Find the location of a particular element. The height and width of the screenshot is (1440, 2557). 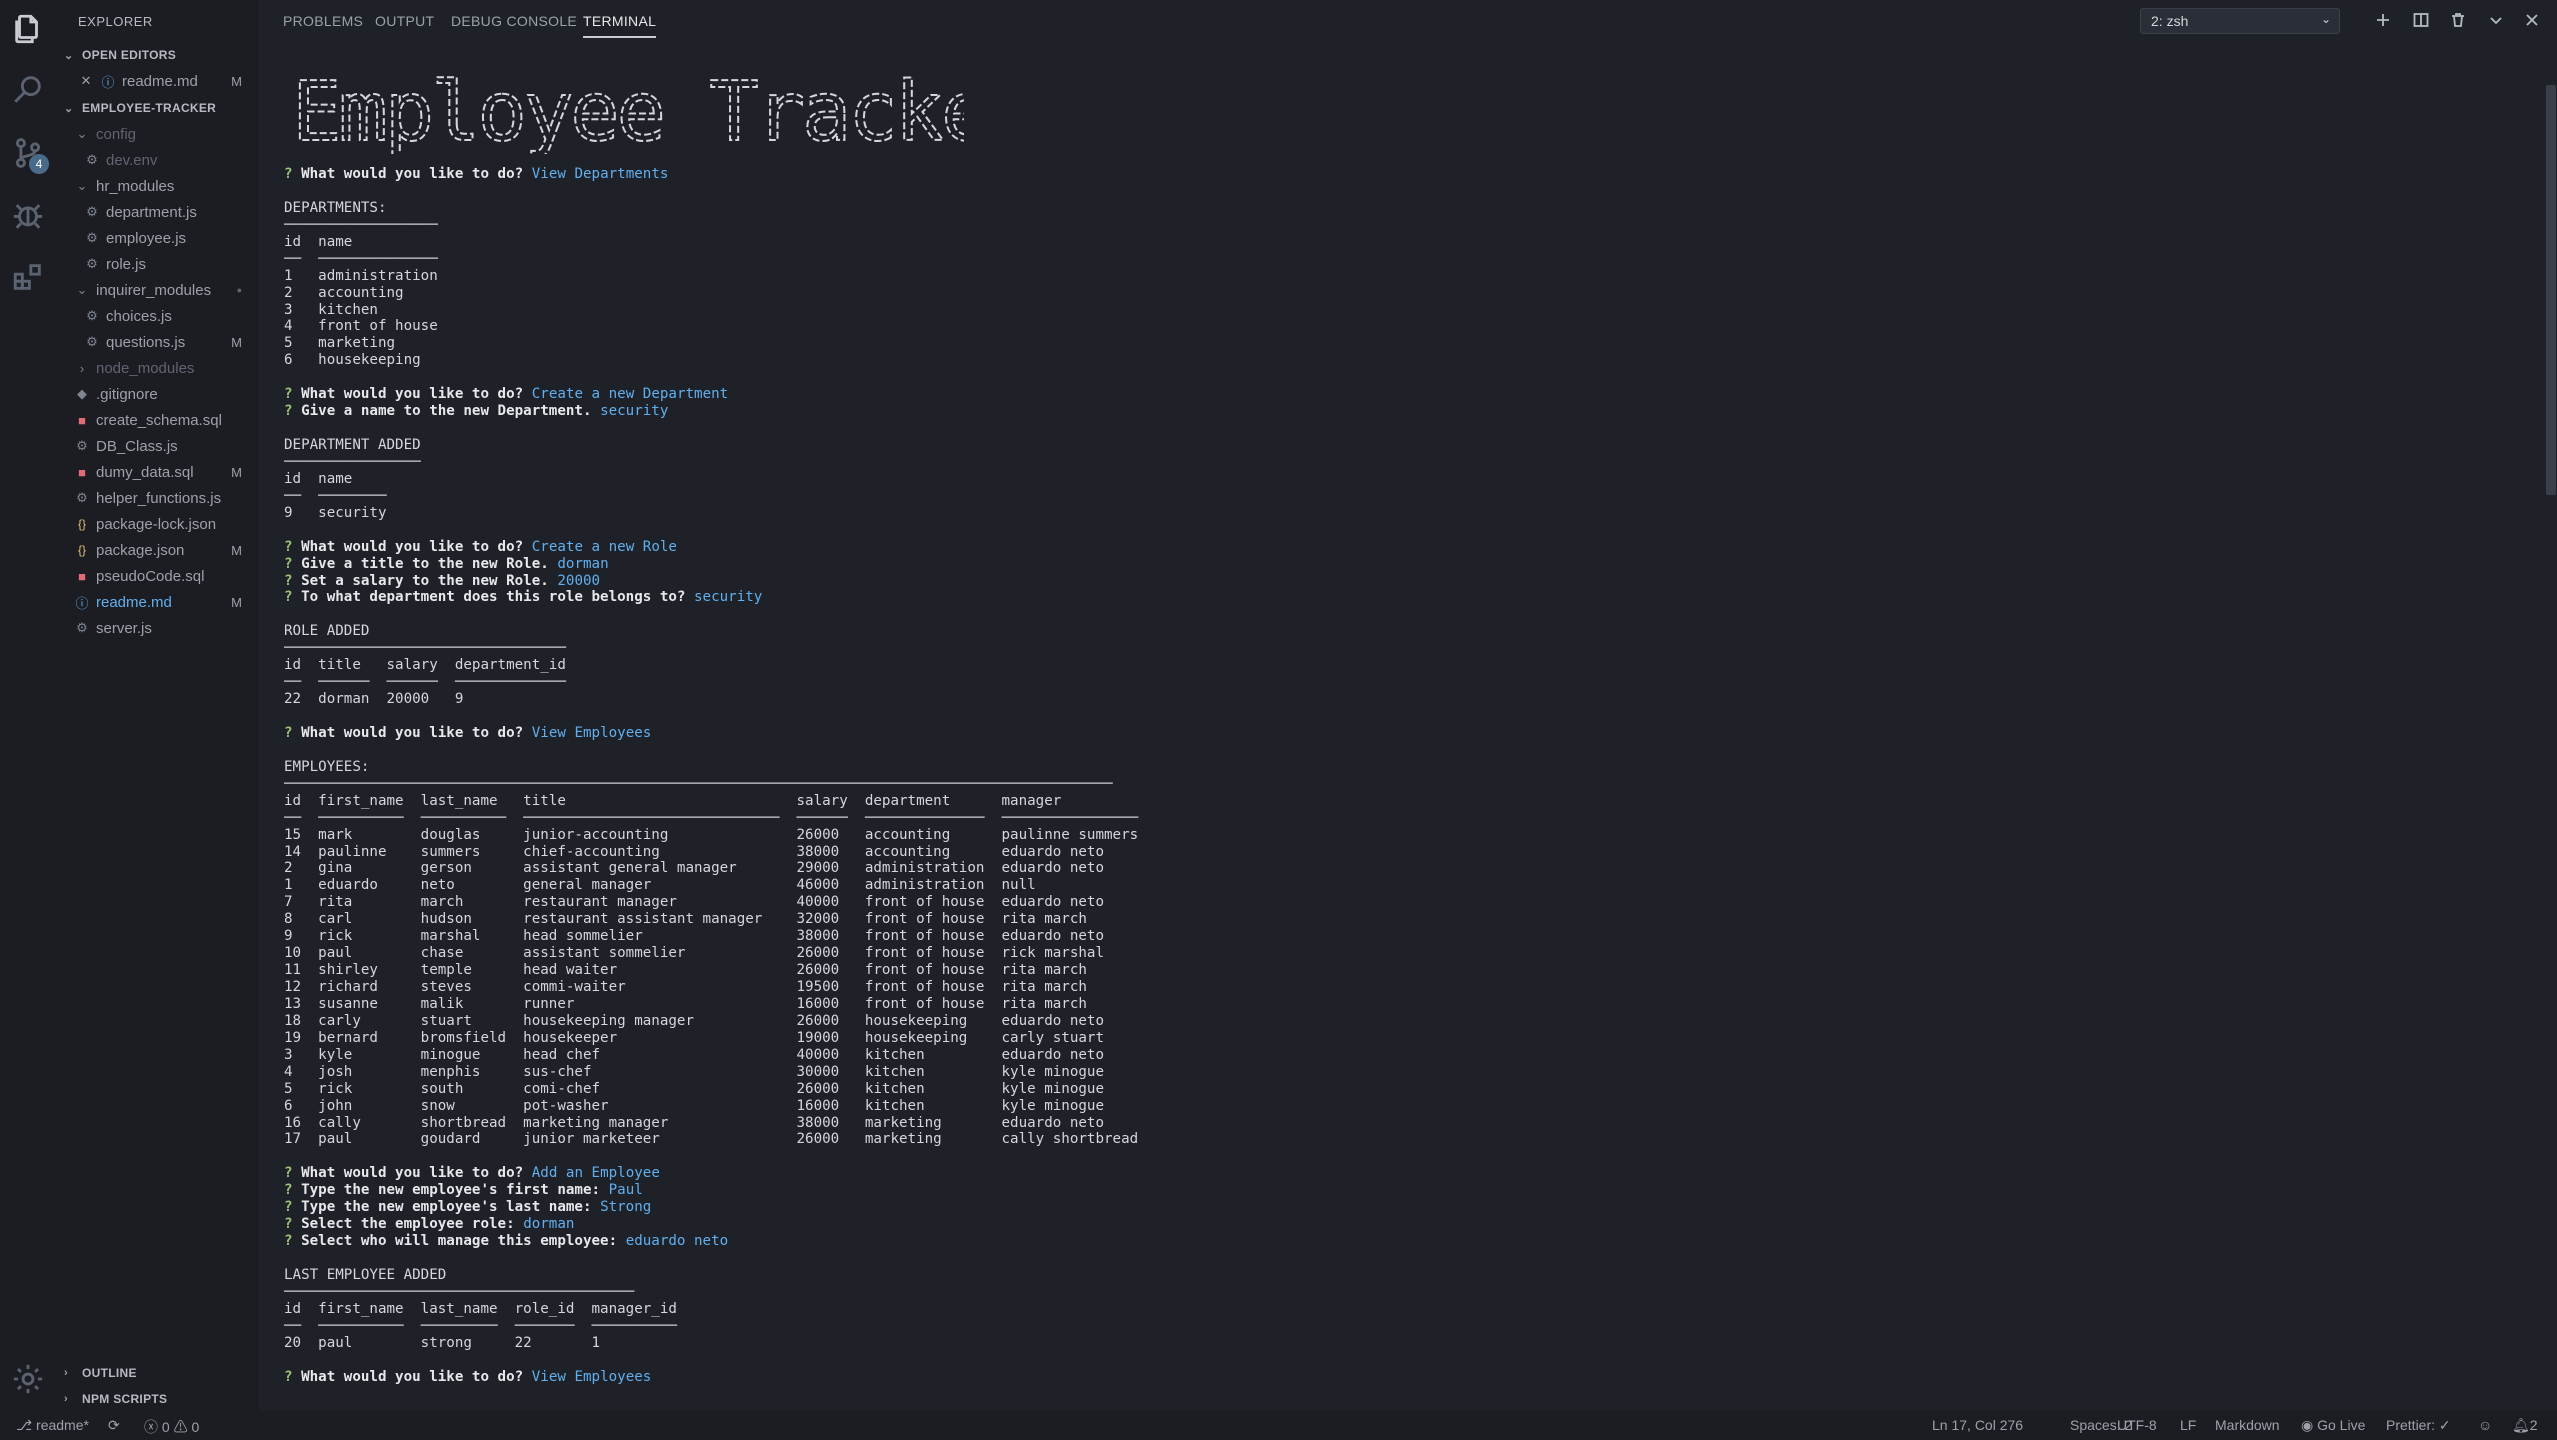

terminal-select: 2: zsh ⌄ is located at coordinates (2240, 21).